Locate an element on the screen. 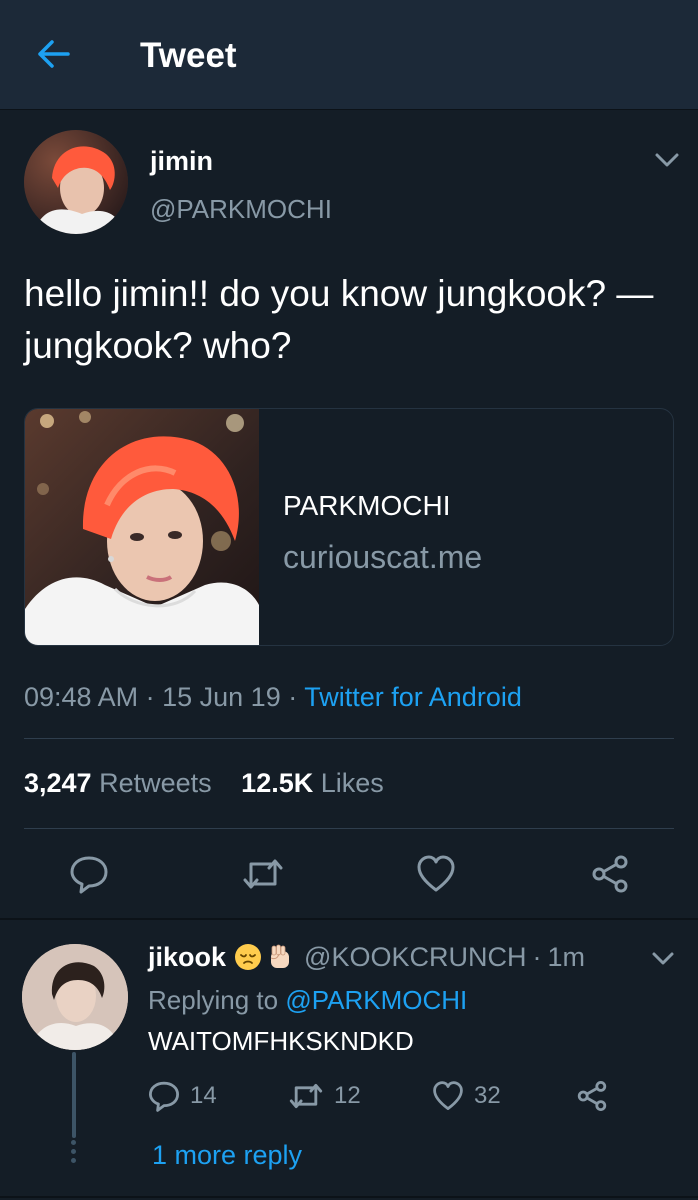  arrow-left-icon is located at coordinates (54, 54).